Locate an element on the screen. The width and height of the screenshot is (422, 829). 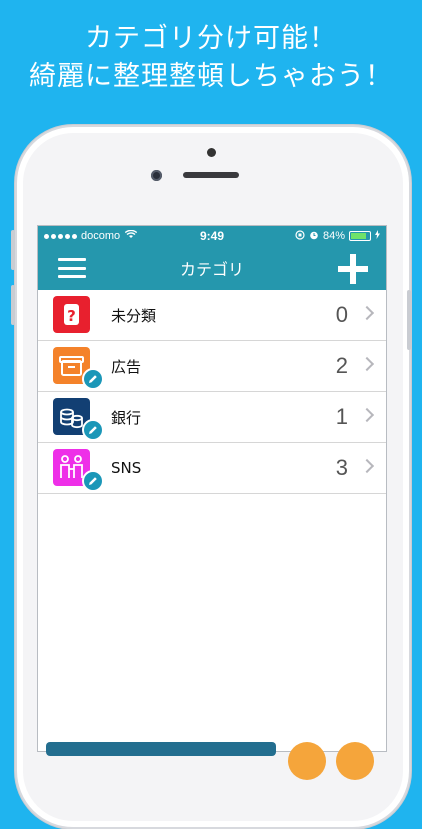
headline-line-2: 綺麗に整理整頓しちゃおう！ is located at coordinates (211, 76).